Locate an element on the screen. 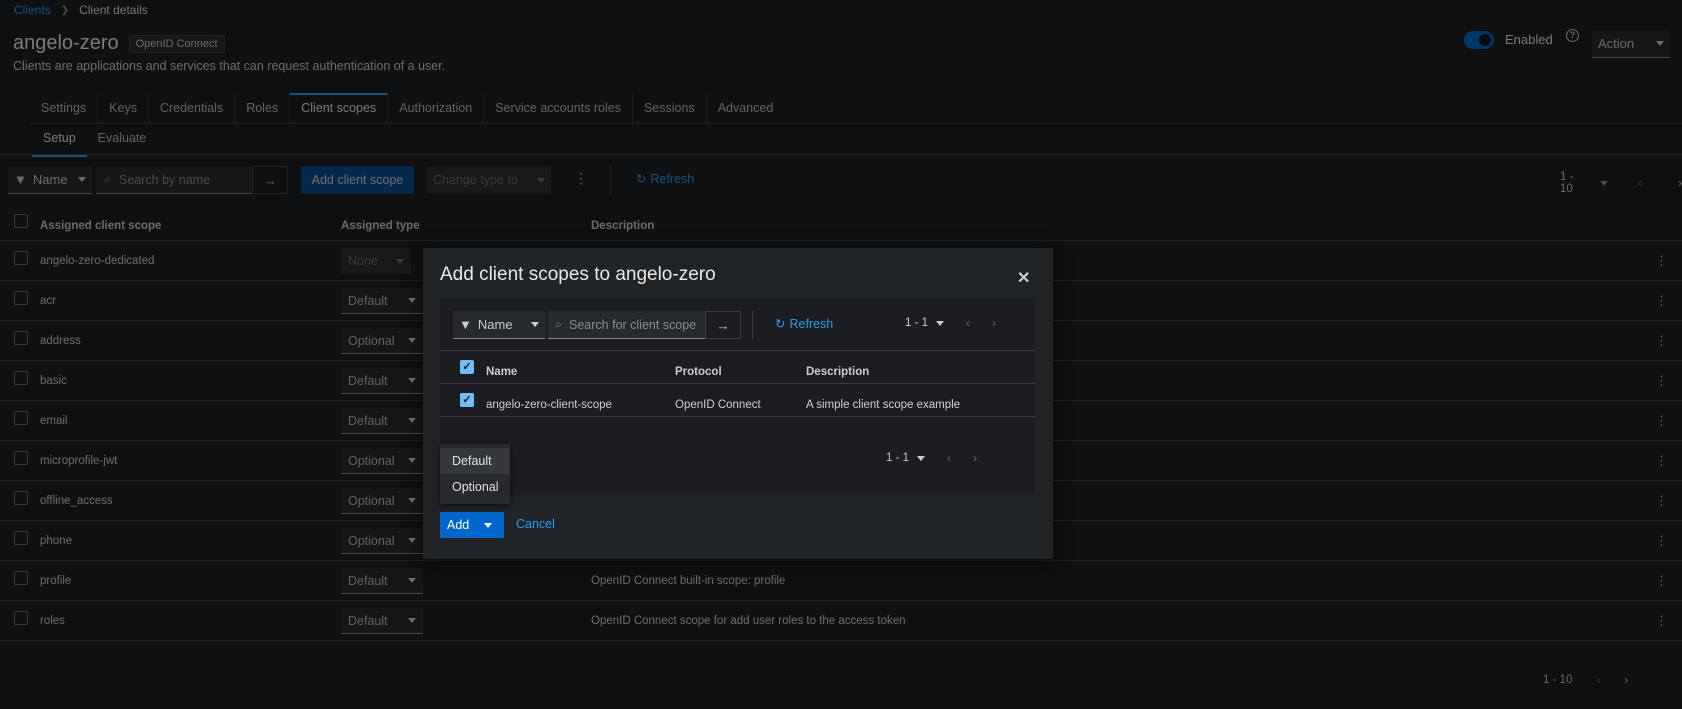 This screenshot has height=709, width=1682. cancel-button: Cancel is located at coordinates (535, 524).